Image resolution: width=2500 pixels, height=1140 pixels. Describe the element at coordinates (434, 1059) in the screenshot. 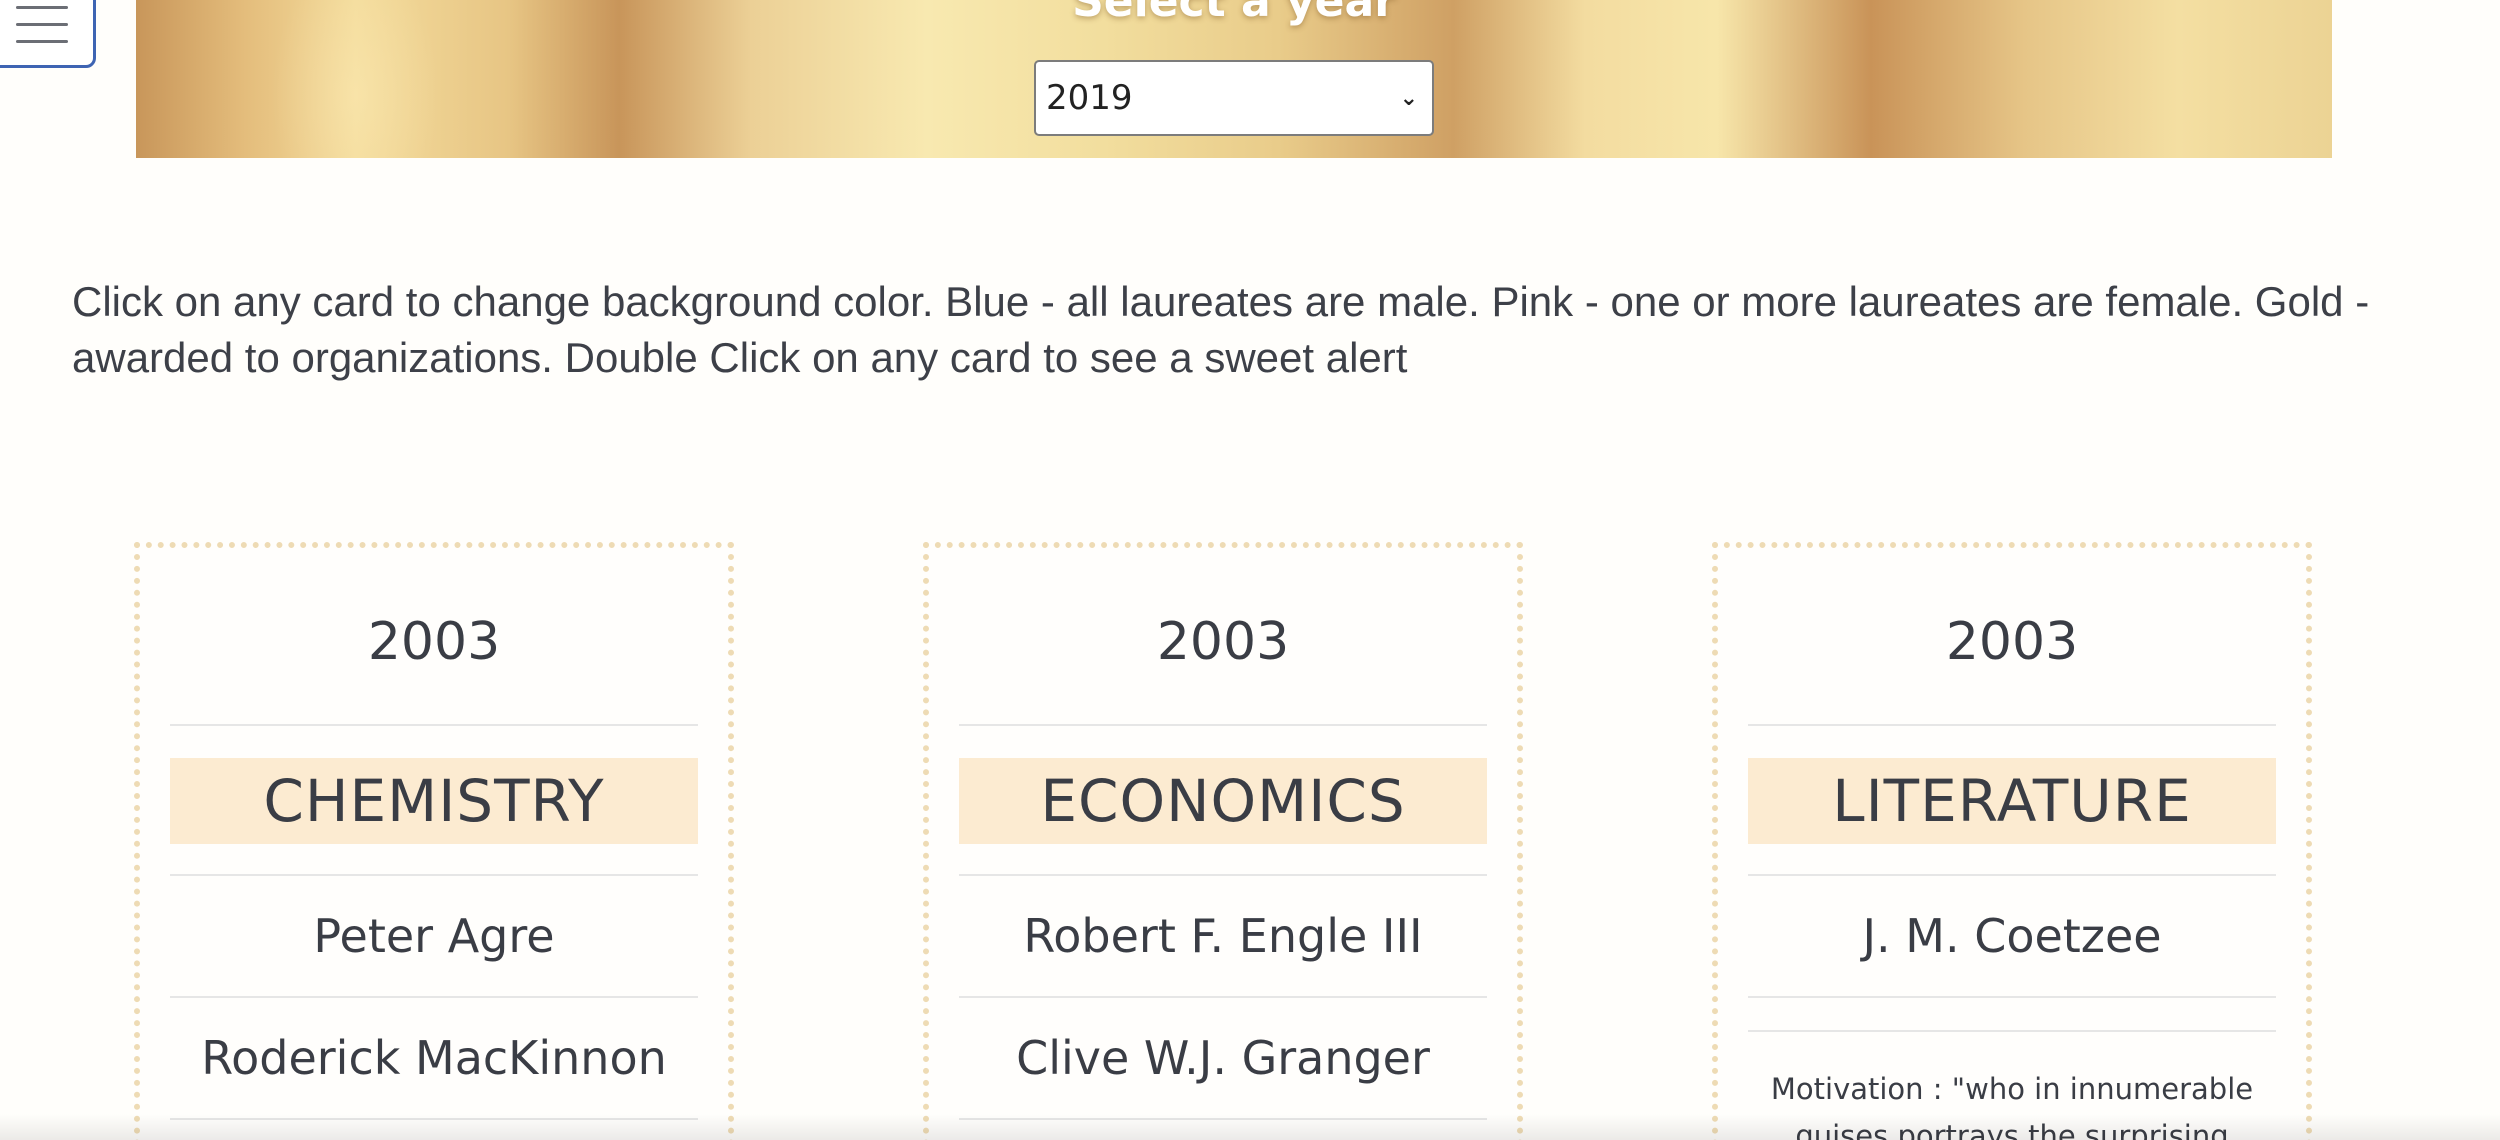

I see `laureate-name: Roderick MacKinnon` at that location.